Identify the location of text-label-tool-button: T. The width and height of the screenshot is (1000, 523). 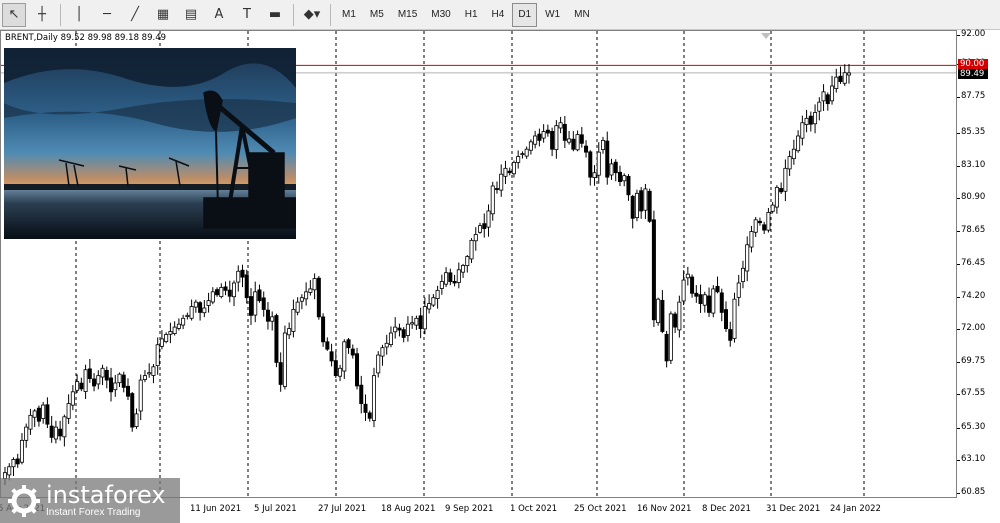
(247, 15).